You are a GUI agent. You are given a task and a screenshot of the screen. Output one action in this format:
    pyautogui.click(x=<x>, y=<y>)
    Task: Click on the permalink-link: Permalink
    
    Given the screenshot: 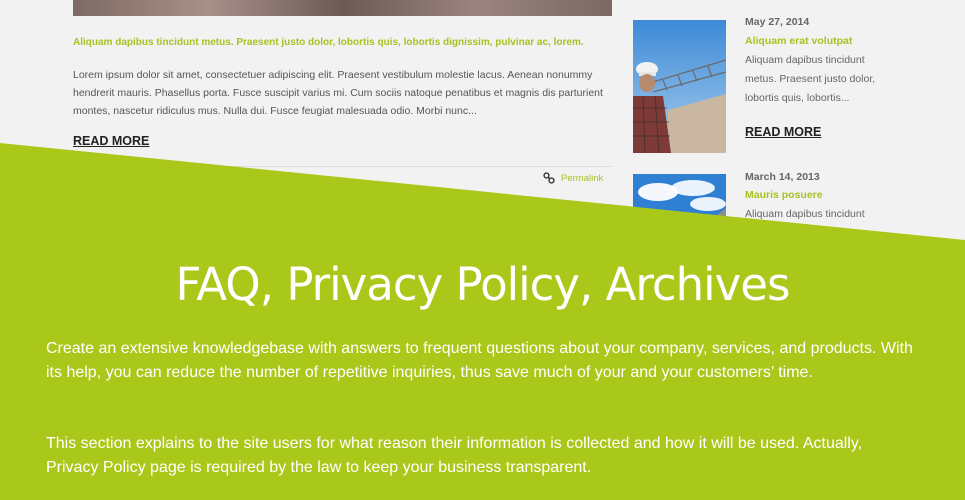 What is the action you would take?
    pyautogui.click(x=573, y=178)
    